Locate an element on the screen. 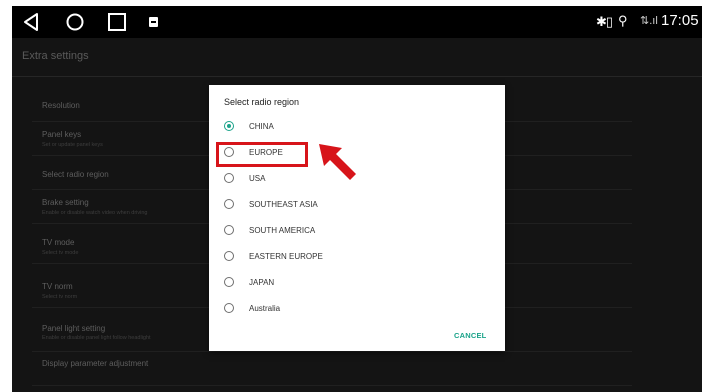 This screenshot has width=710, height=392. annotation-highlight-box is located at coordinates (262, 154).